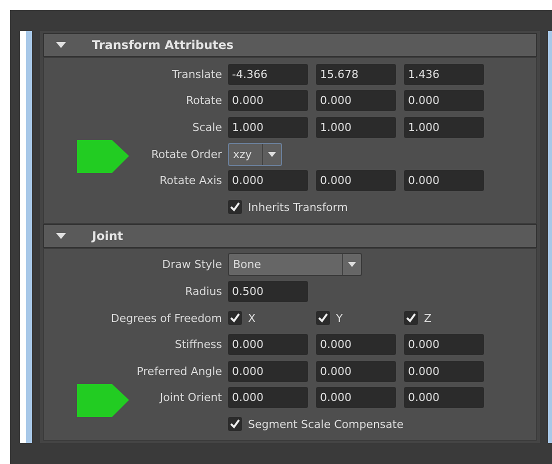 The width and height of the screenshot is (552, 464). Describe the element at coordinates (339, 318) in the screenshot. I see `checkbox-label: Y` at that location.